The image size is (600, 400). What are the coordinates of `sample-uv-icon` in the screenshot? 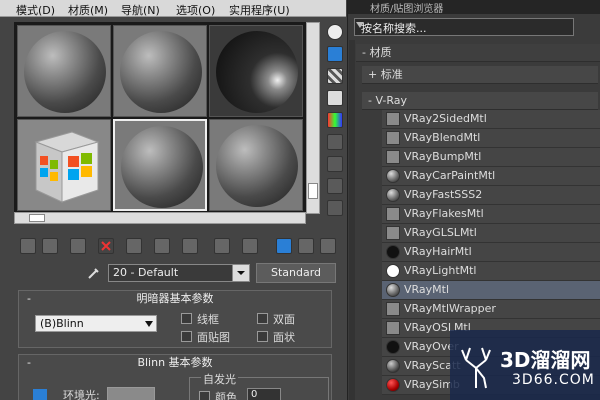 It's located at (335, 98).